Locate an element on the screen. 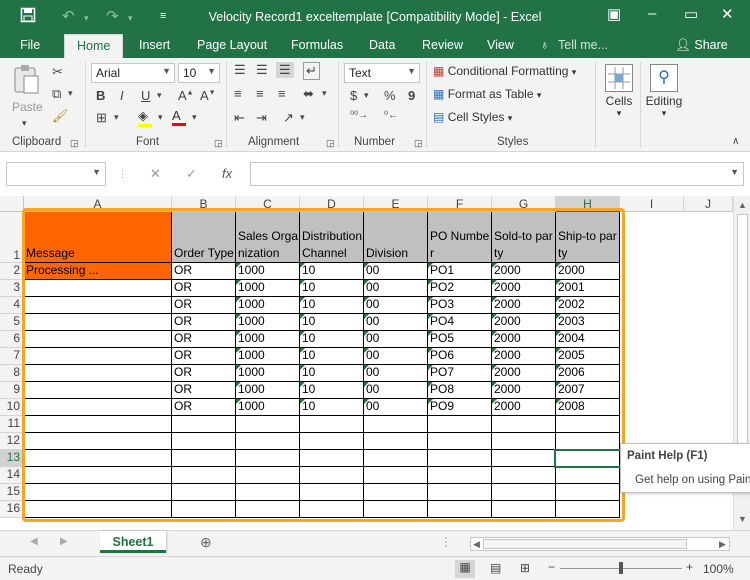 This screenshot has height=580, width=750. restore-icon: ▭ is located at coordinates (691, 14).